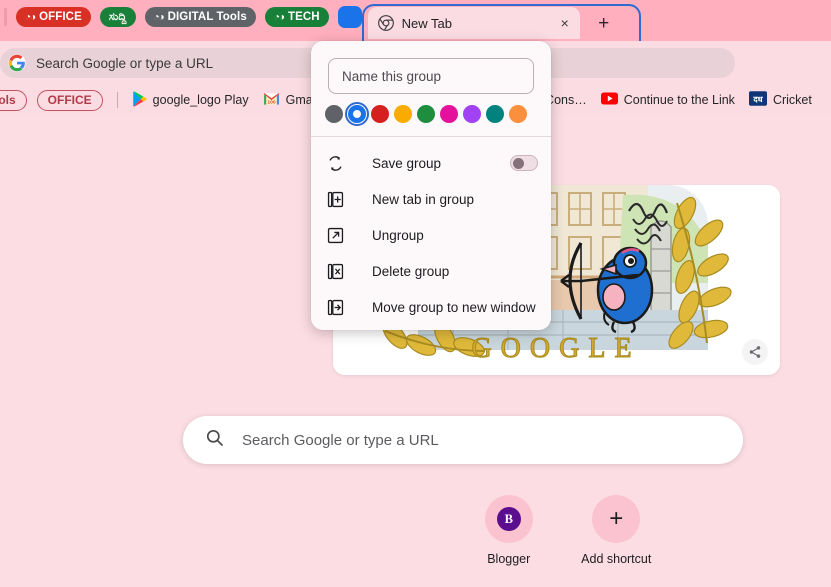 The height and width of the screenshot is (587, 831). I want to click on bookmark-label: Continue to the Link, so click(679, 100).